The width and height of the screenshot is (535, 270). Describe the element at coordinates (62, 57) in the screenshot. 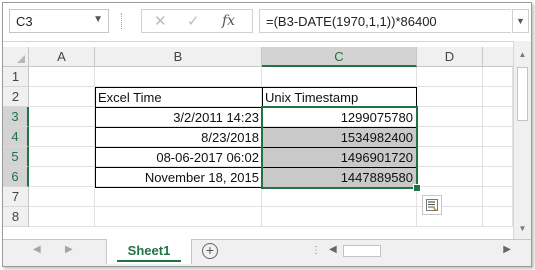

I see `column-header-a: A` at that location.